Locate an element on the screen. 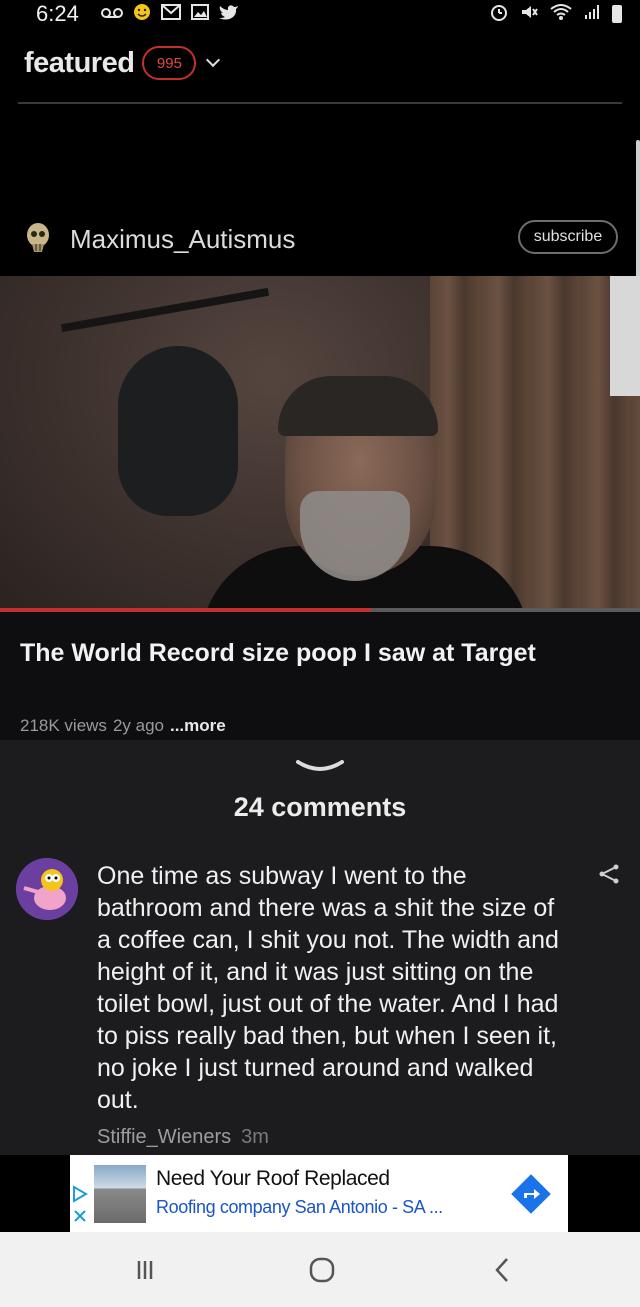 This screenshot has width=640, height=1307. home-icon is located at coordinates (322, 1269).